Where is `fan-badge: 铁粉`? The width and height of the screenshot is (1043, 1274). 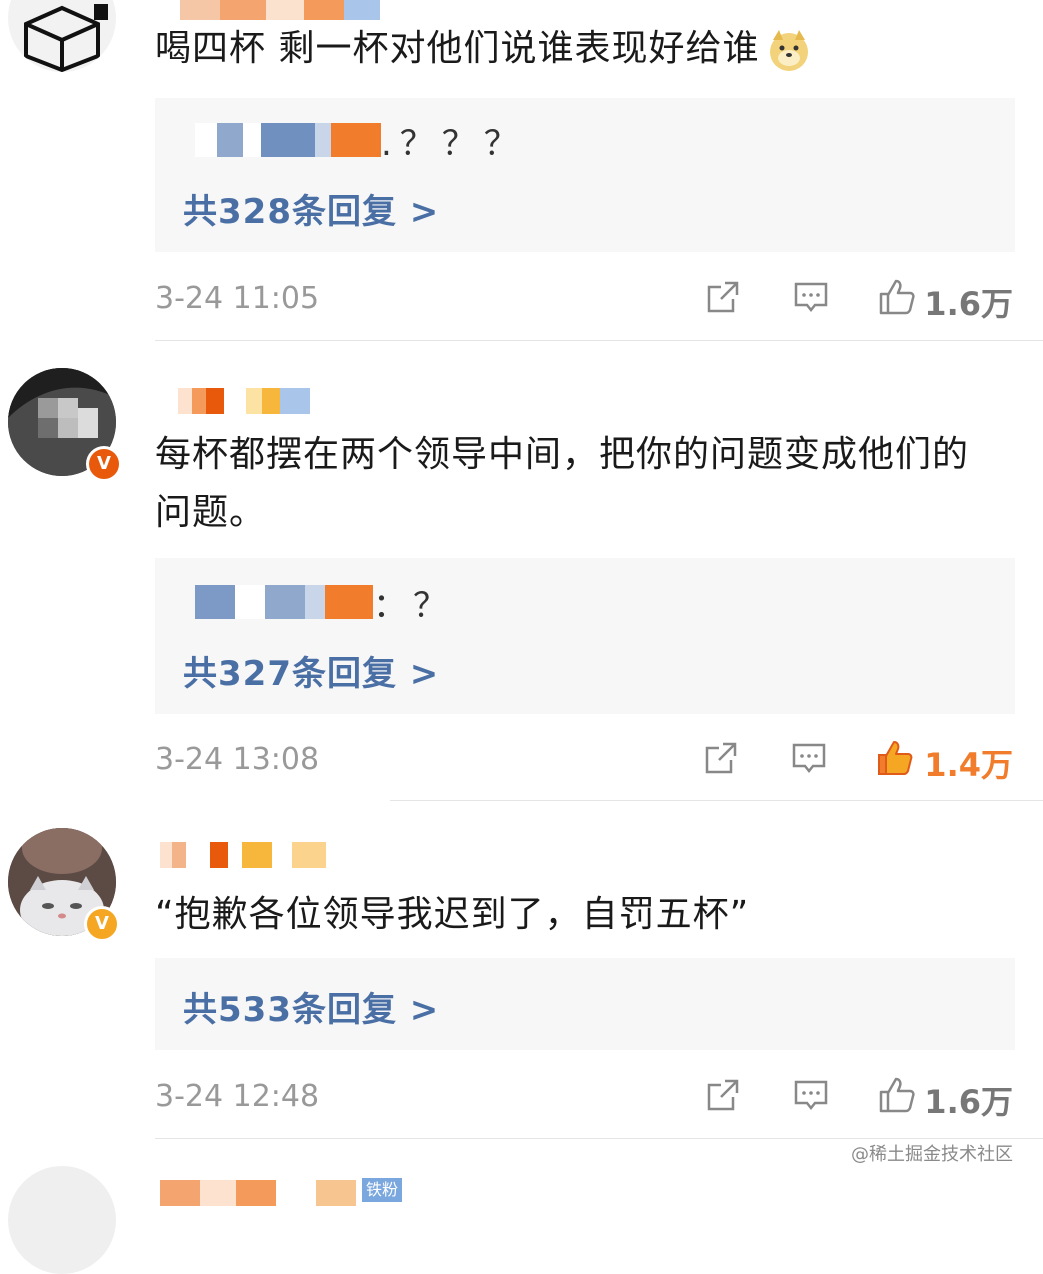 fan-badge: 铁粉 is located at coordinates (382, 1190).